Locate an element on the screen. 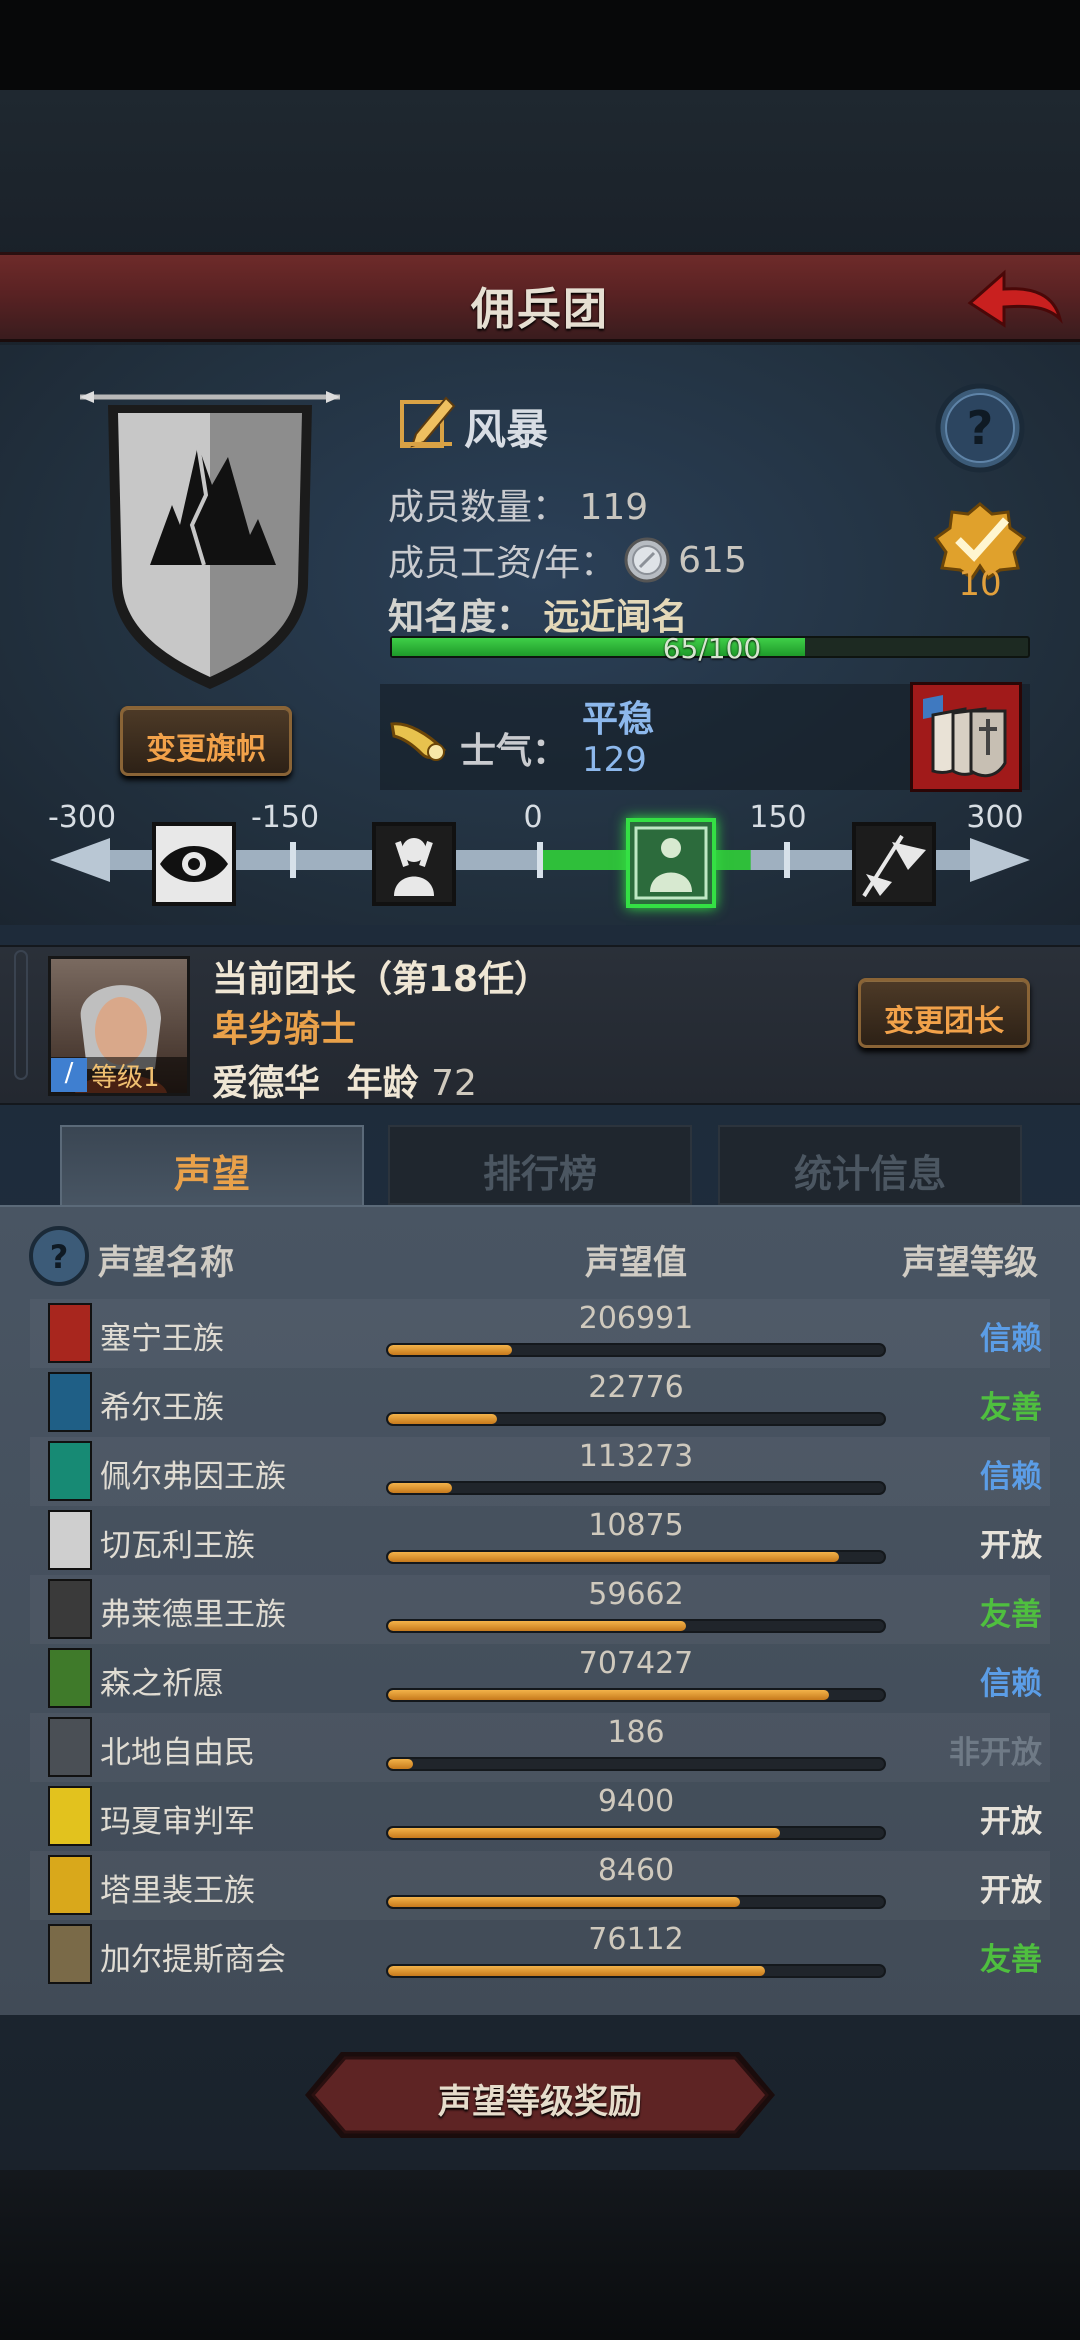 The height and width of the screenshot is (2340, 1080). change-leader-button: 变更团长 is located at coordinates (944, 1013).